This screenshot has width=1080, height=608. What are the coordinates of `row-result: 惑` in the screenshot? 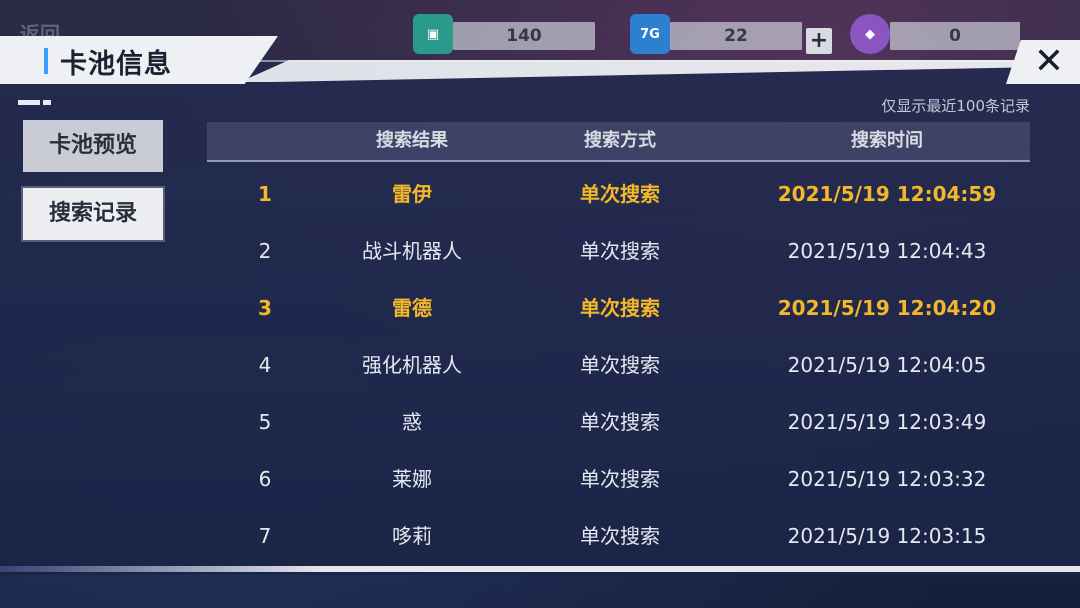 It's located at (412, 422).